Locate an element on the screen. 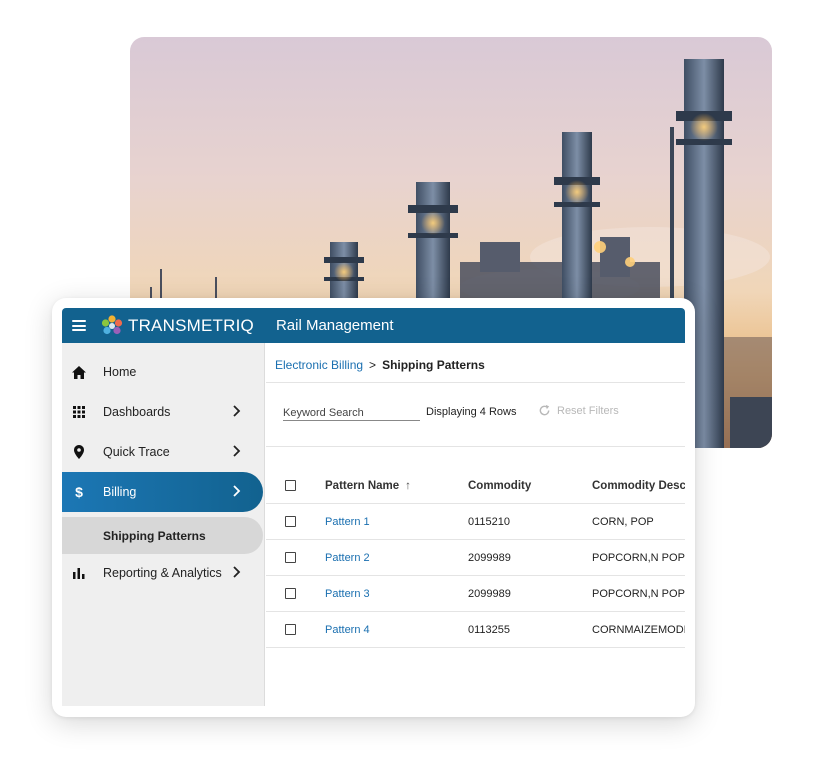  table-row: Pattern 4 0113255 CORNMAIZEMODIFI is located at coordinates (475, 630).